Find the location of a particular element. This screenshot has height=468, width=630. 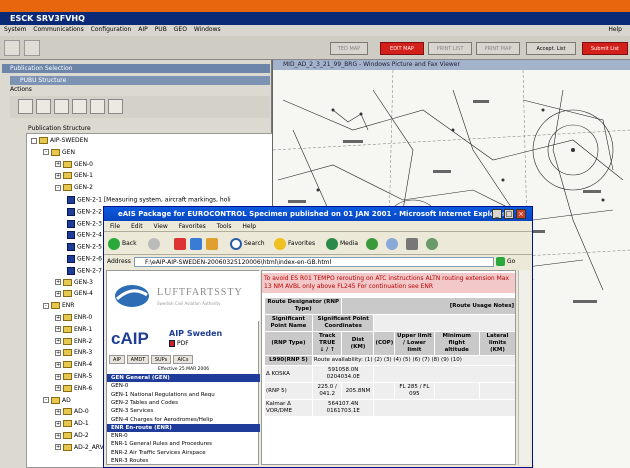

tree-node: + AD-0 is located at coordinates (72, 412).